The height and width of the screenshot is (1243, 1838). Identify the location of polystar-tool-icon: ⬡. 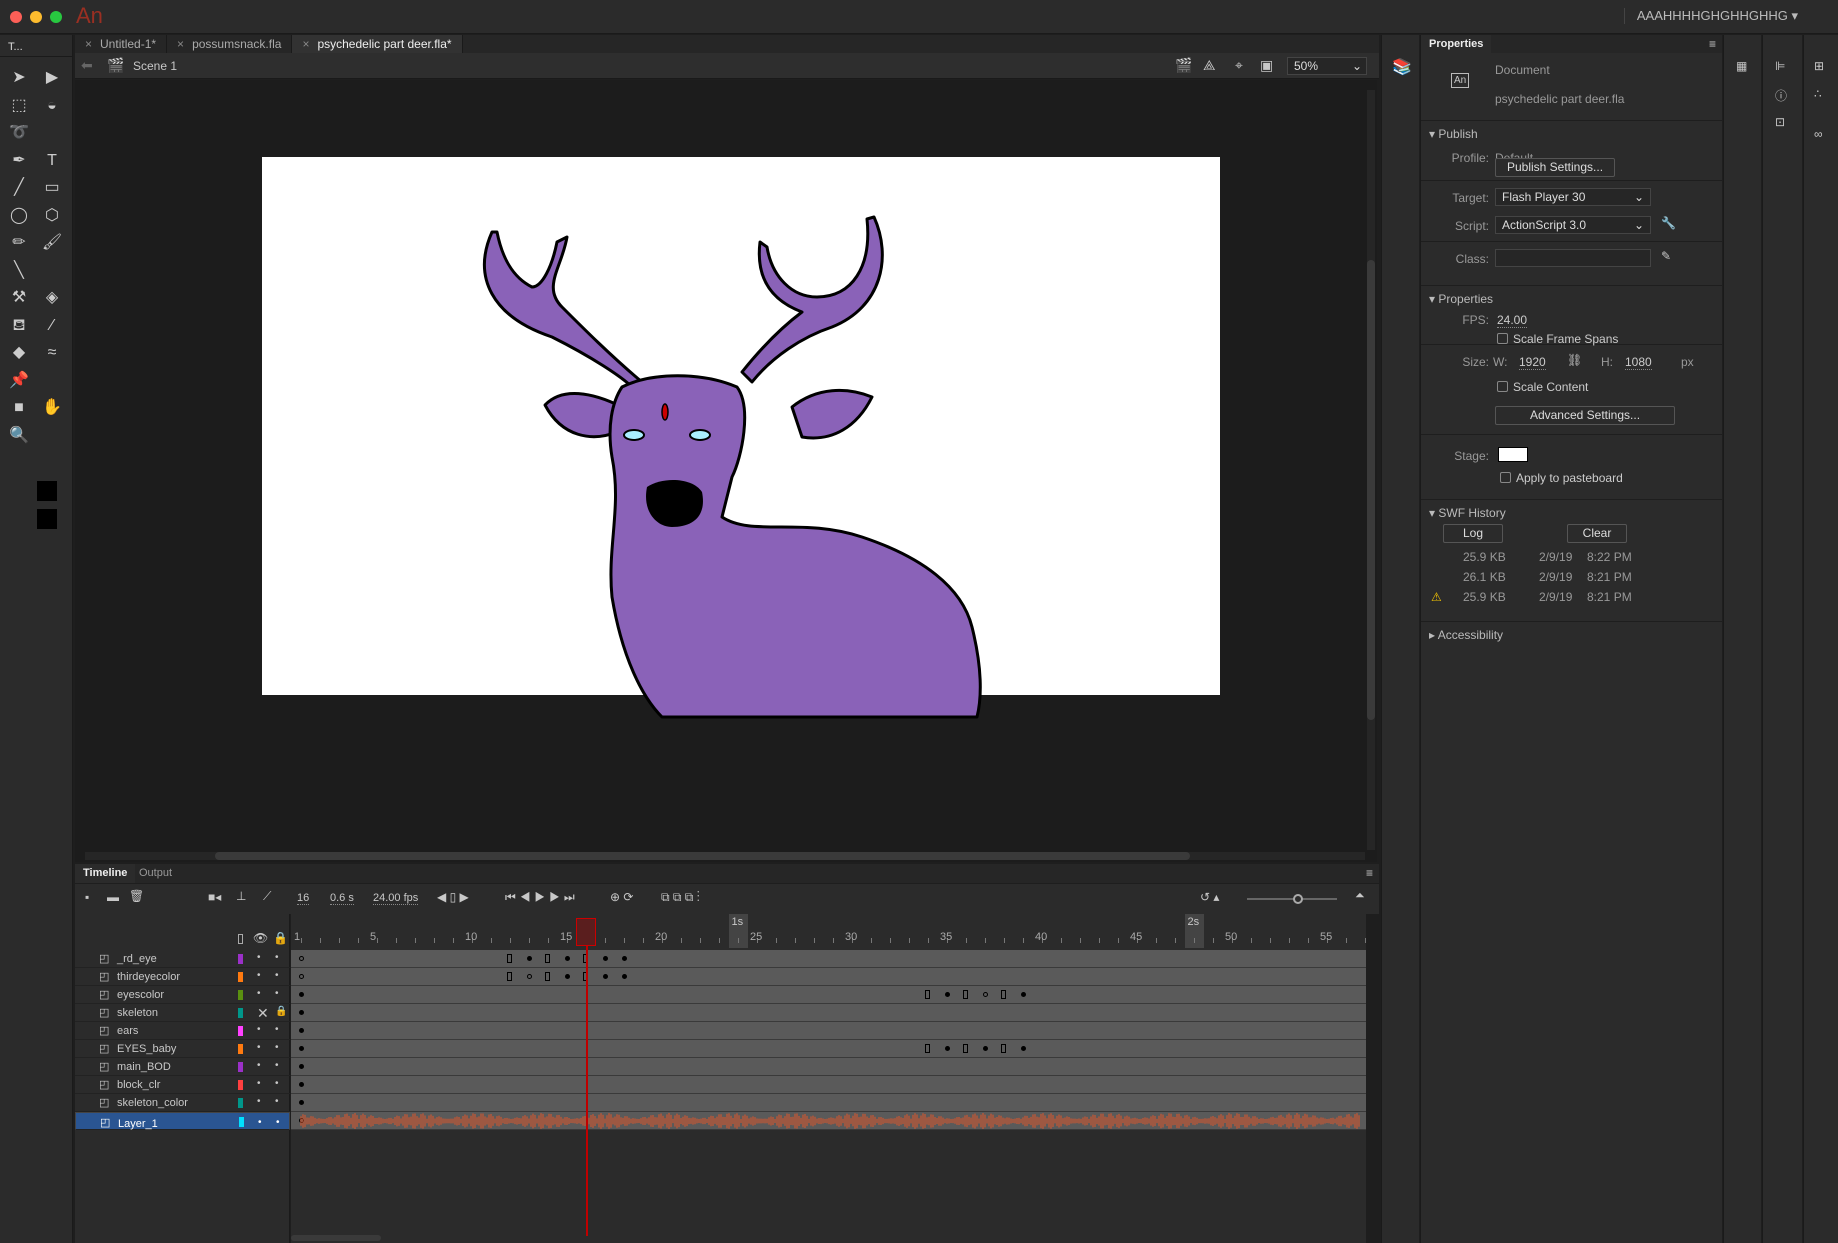
(52, 216).